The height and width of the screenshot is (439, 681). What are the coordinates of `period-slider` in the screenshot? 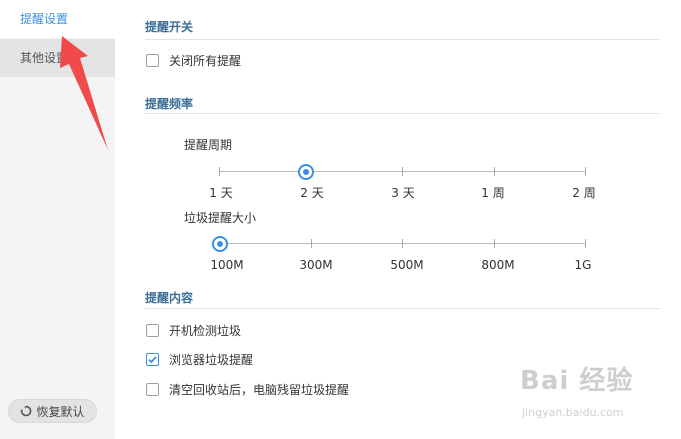 It's located at (402, 172).